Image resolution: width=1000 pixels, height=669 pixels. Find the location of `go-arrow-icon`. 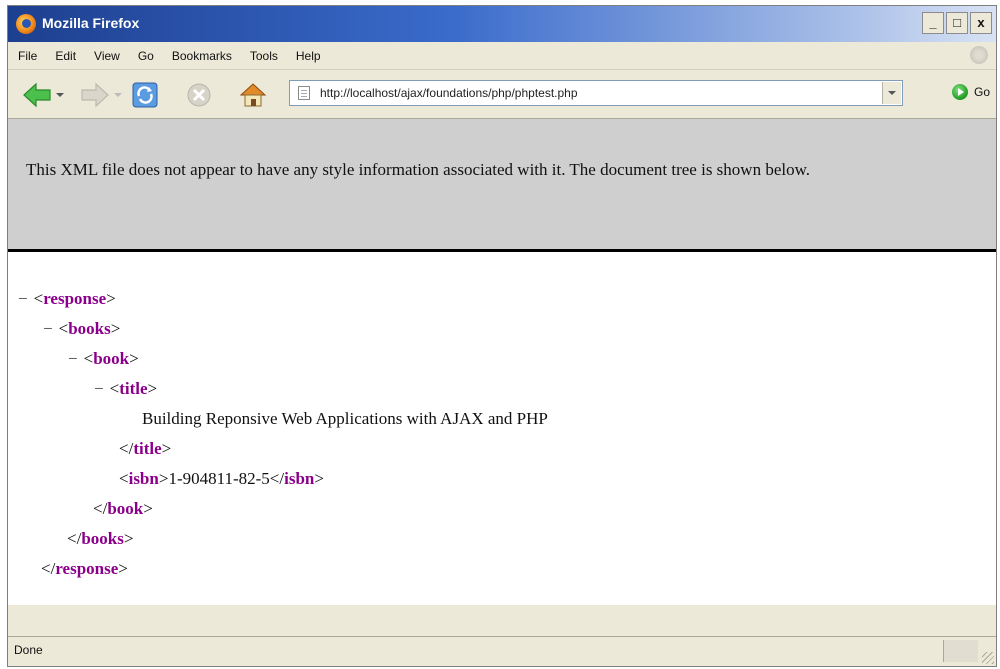

go-arrow-icon is located at coordinates (959, 92).